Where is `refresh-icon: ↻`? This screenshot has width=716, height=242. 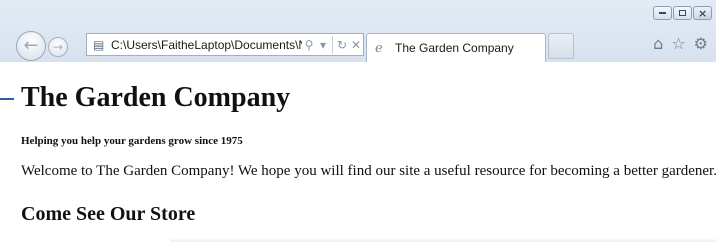 refresh-icon: ↻ is located at coordinates (342, 45).